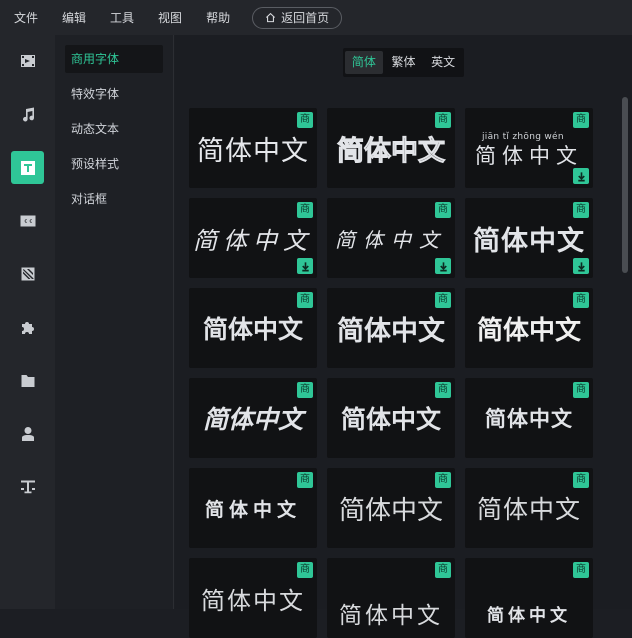  I want to click on sidebar-item-files, so click(27, 380).